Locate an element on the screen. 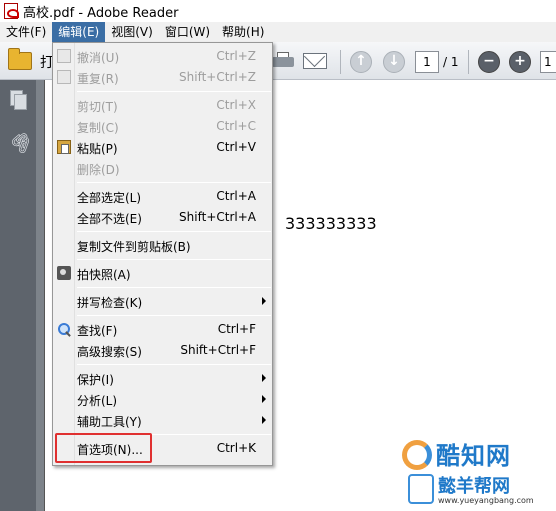  watermark-url: www.yueyangbang.com is located at coordinates (486, 500).